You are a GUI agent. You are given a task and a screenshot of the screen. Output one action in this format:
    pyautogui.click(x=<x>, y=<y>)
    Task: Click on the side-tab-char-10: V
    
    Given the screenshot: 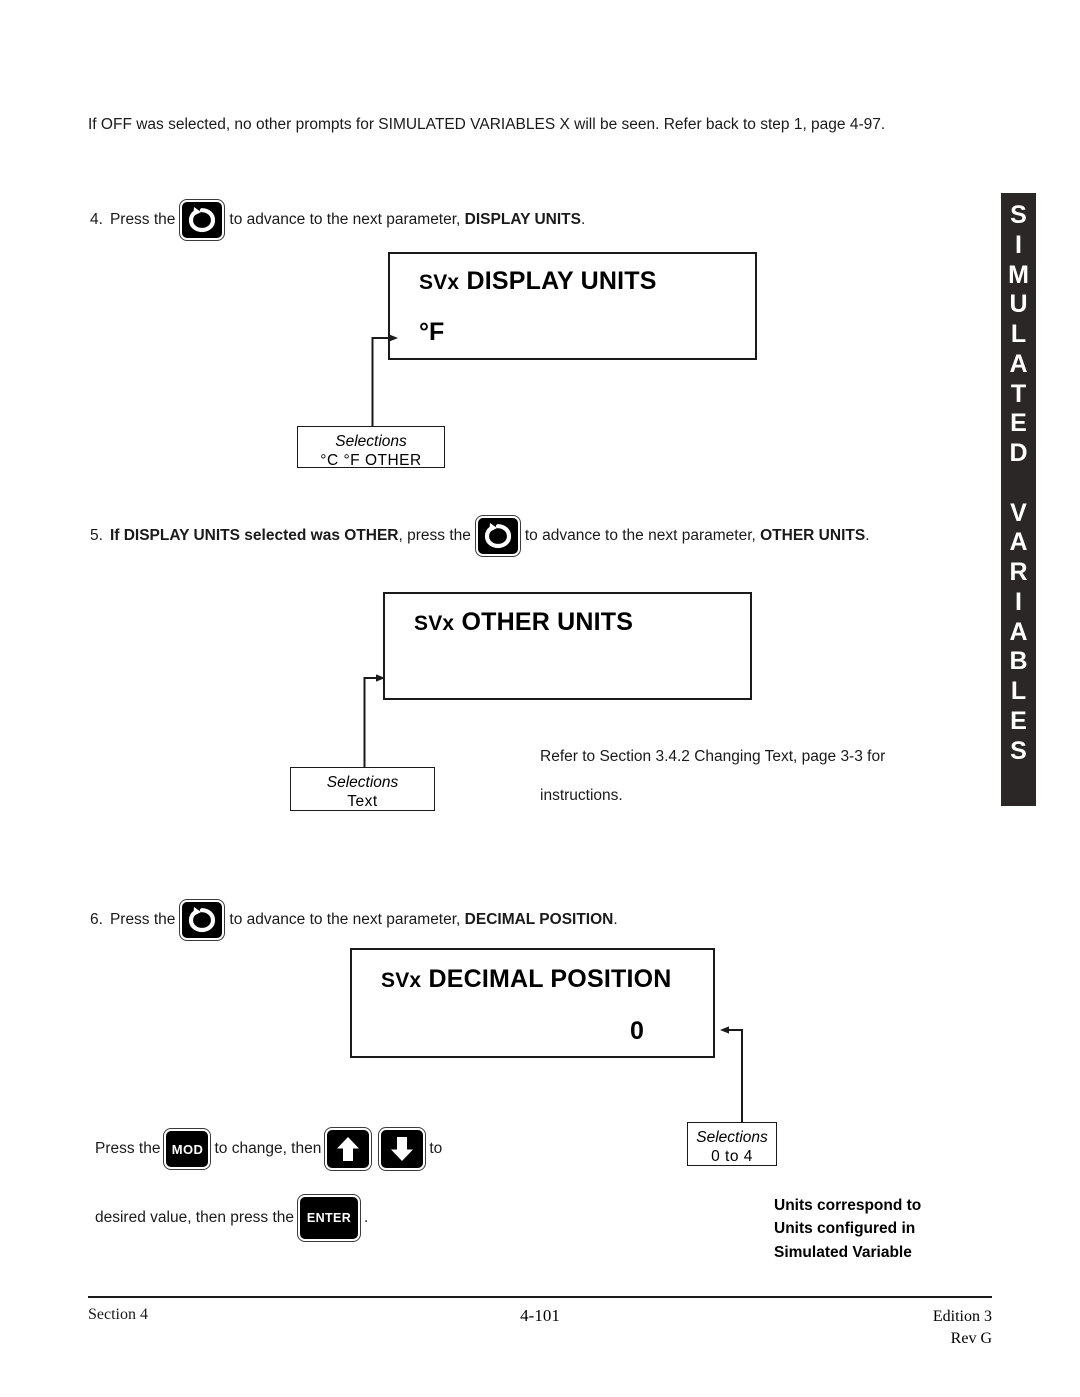 What is the action you would take?
    pyautogui.click(x=1018, y=512)
    